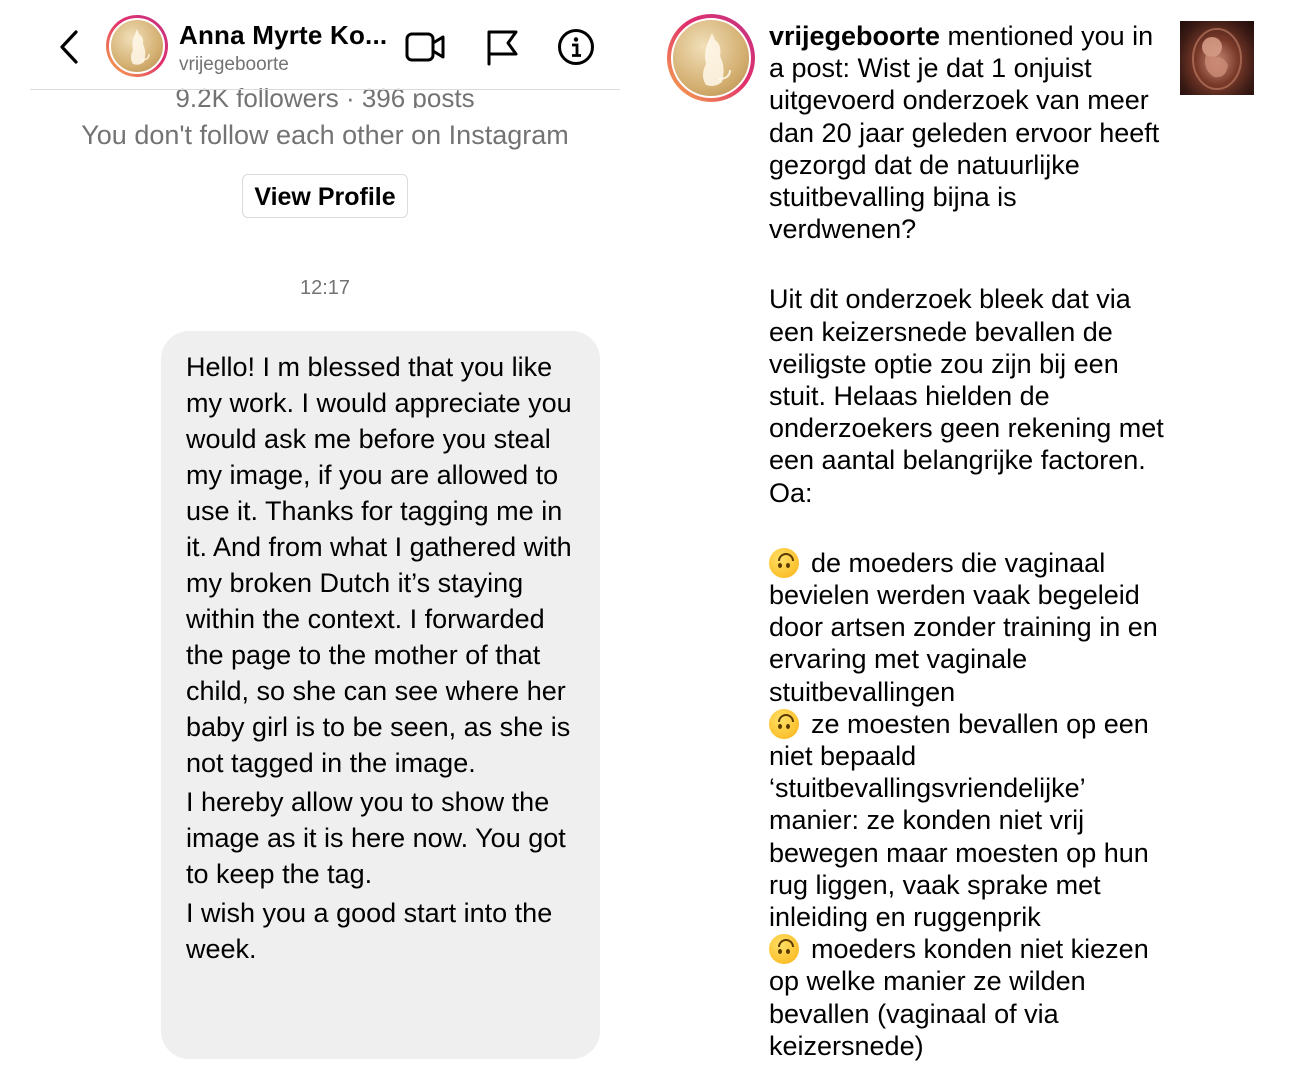 Image resolution: width=1302 pixels, height=1080 pixels. Describe the element at coordinates (369, 931) in the screenshot. I see `message-paragraph: I wish you a good start into the week.` at that location.